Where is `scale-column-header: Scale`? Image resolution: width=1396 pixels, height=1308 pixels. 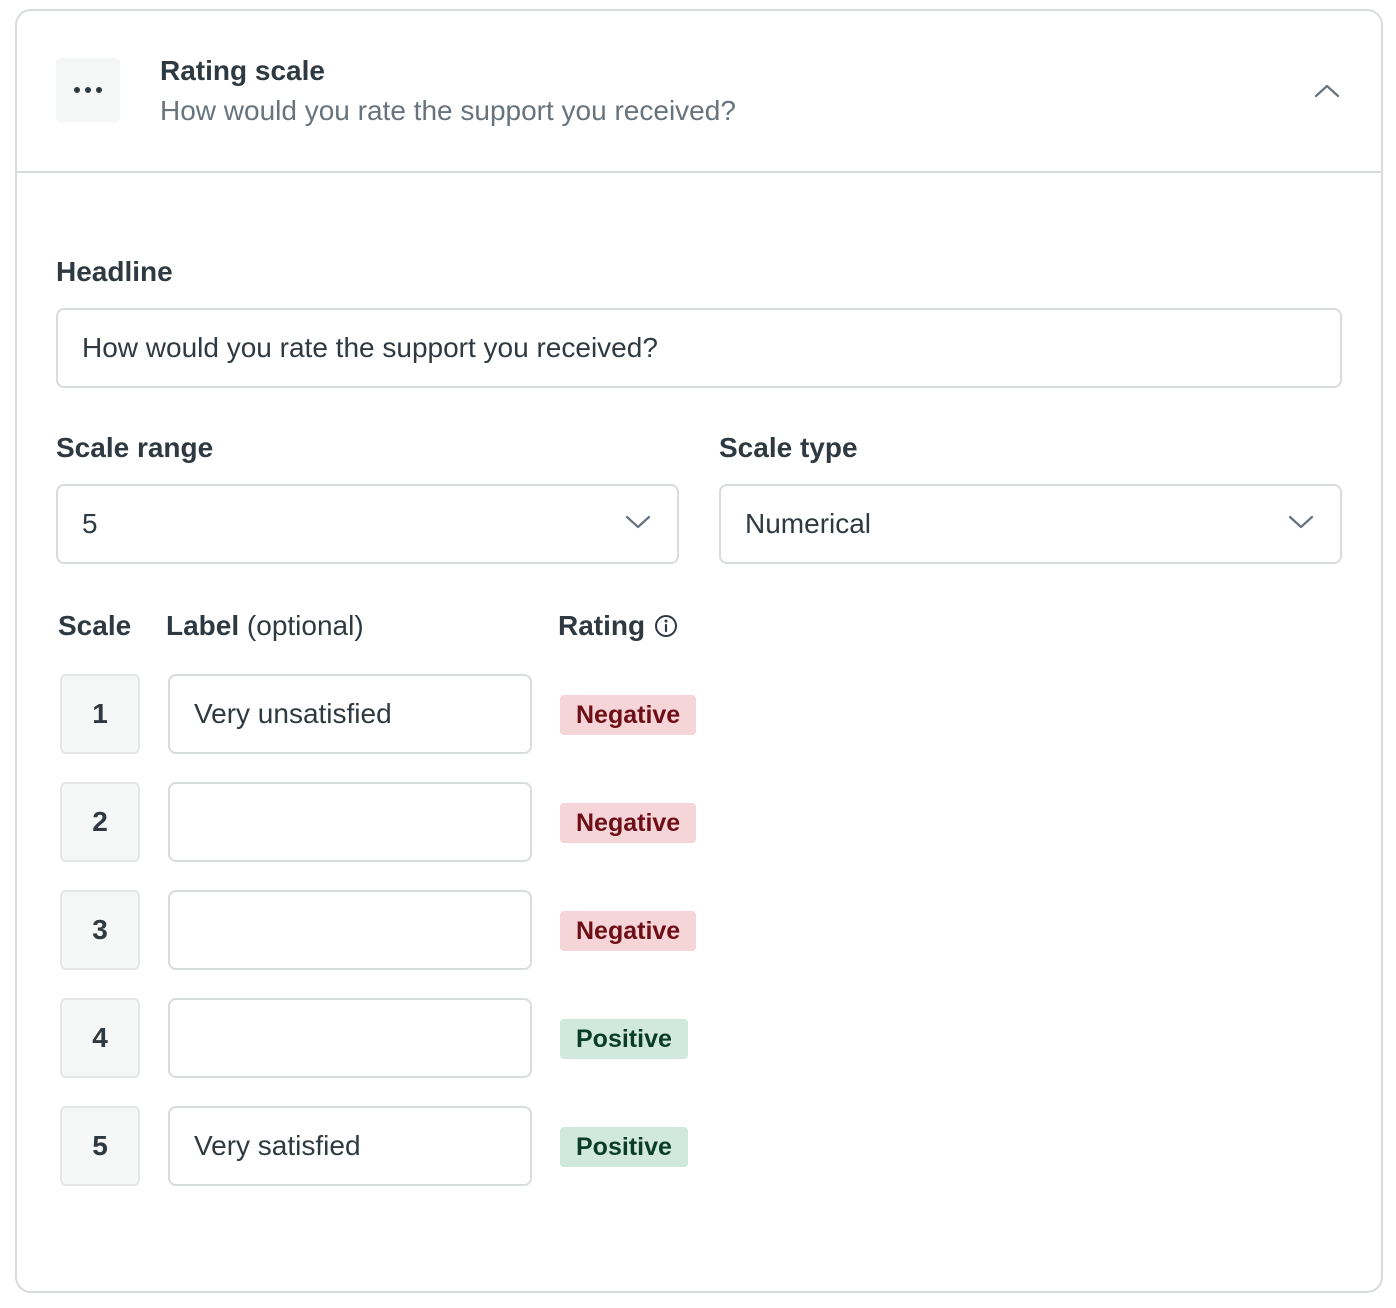
scale-column-header: Scale is located at coordinates (95, 625).